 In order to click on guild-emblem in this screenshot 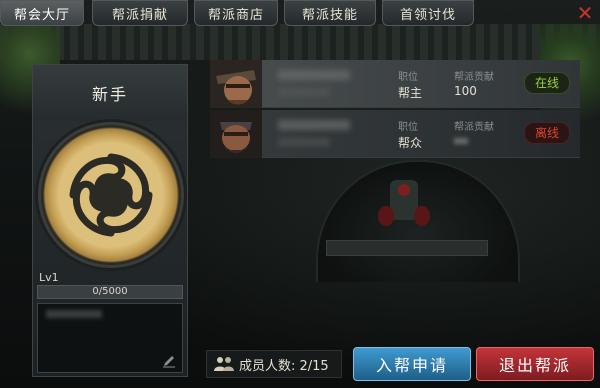, I will do `click(111, 195)`.